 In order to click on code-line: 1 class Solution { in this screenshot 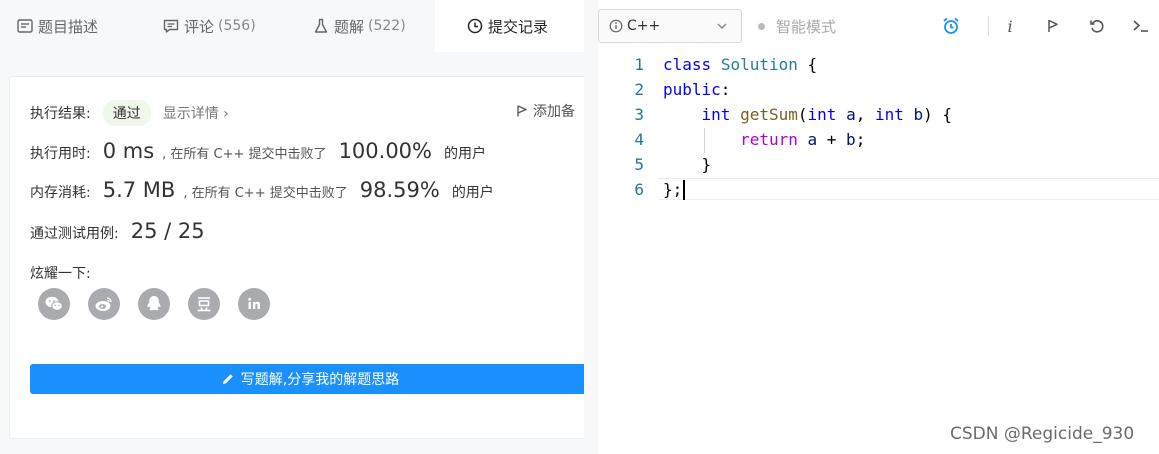, I will do `click(878, 64)`.